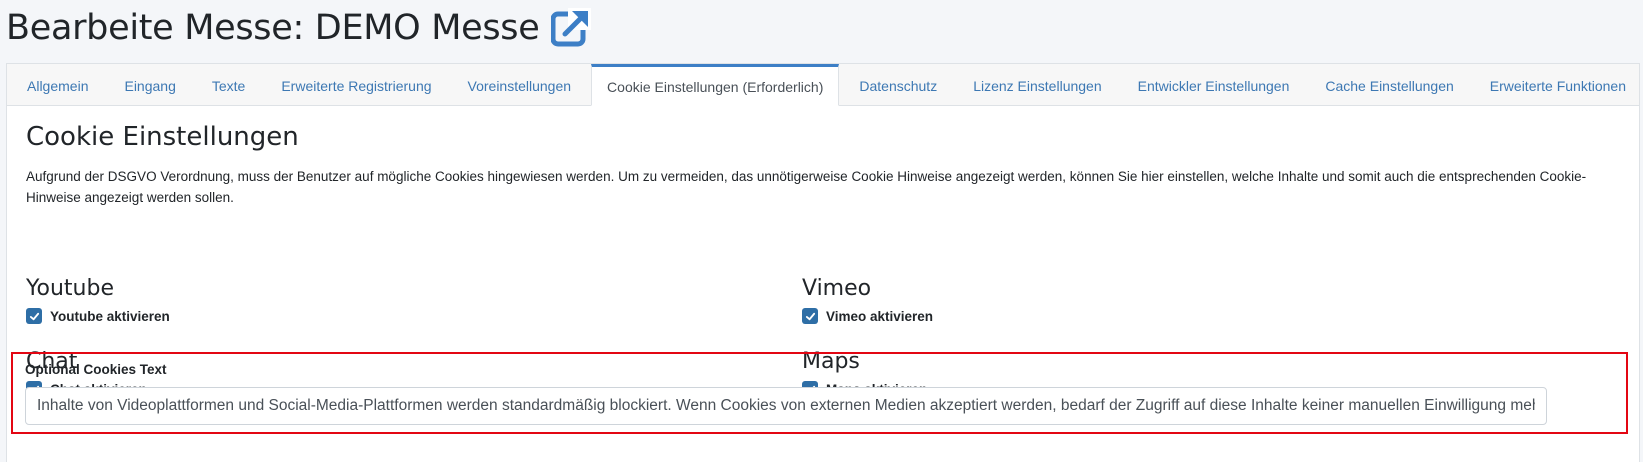  I want to click on tab-allgemein: Allgemein, so click(57, 85).